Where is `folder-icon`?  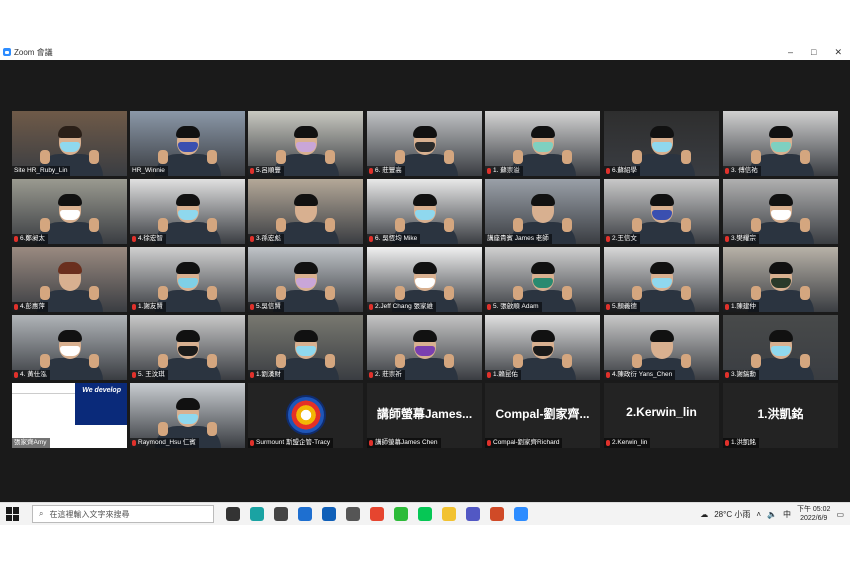 folder-icon is located at coordinates (449, 514).